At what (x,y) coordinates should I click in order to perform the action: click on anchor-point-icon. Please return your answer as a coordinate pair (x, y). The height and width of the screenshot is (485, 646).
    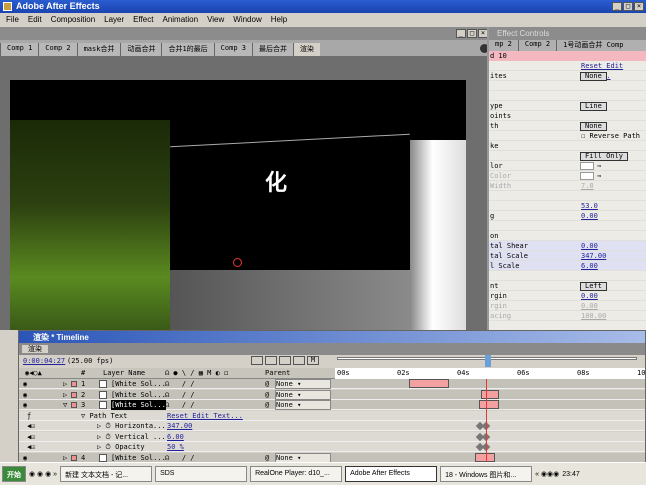
    Looking at the image, I should click on (237, 262).